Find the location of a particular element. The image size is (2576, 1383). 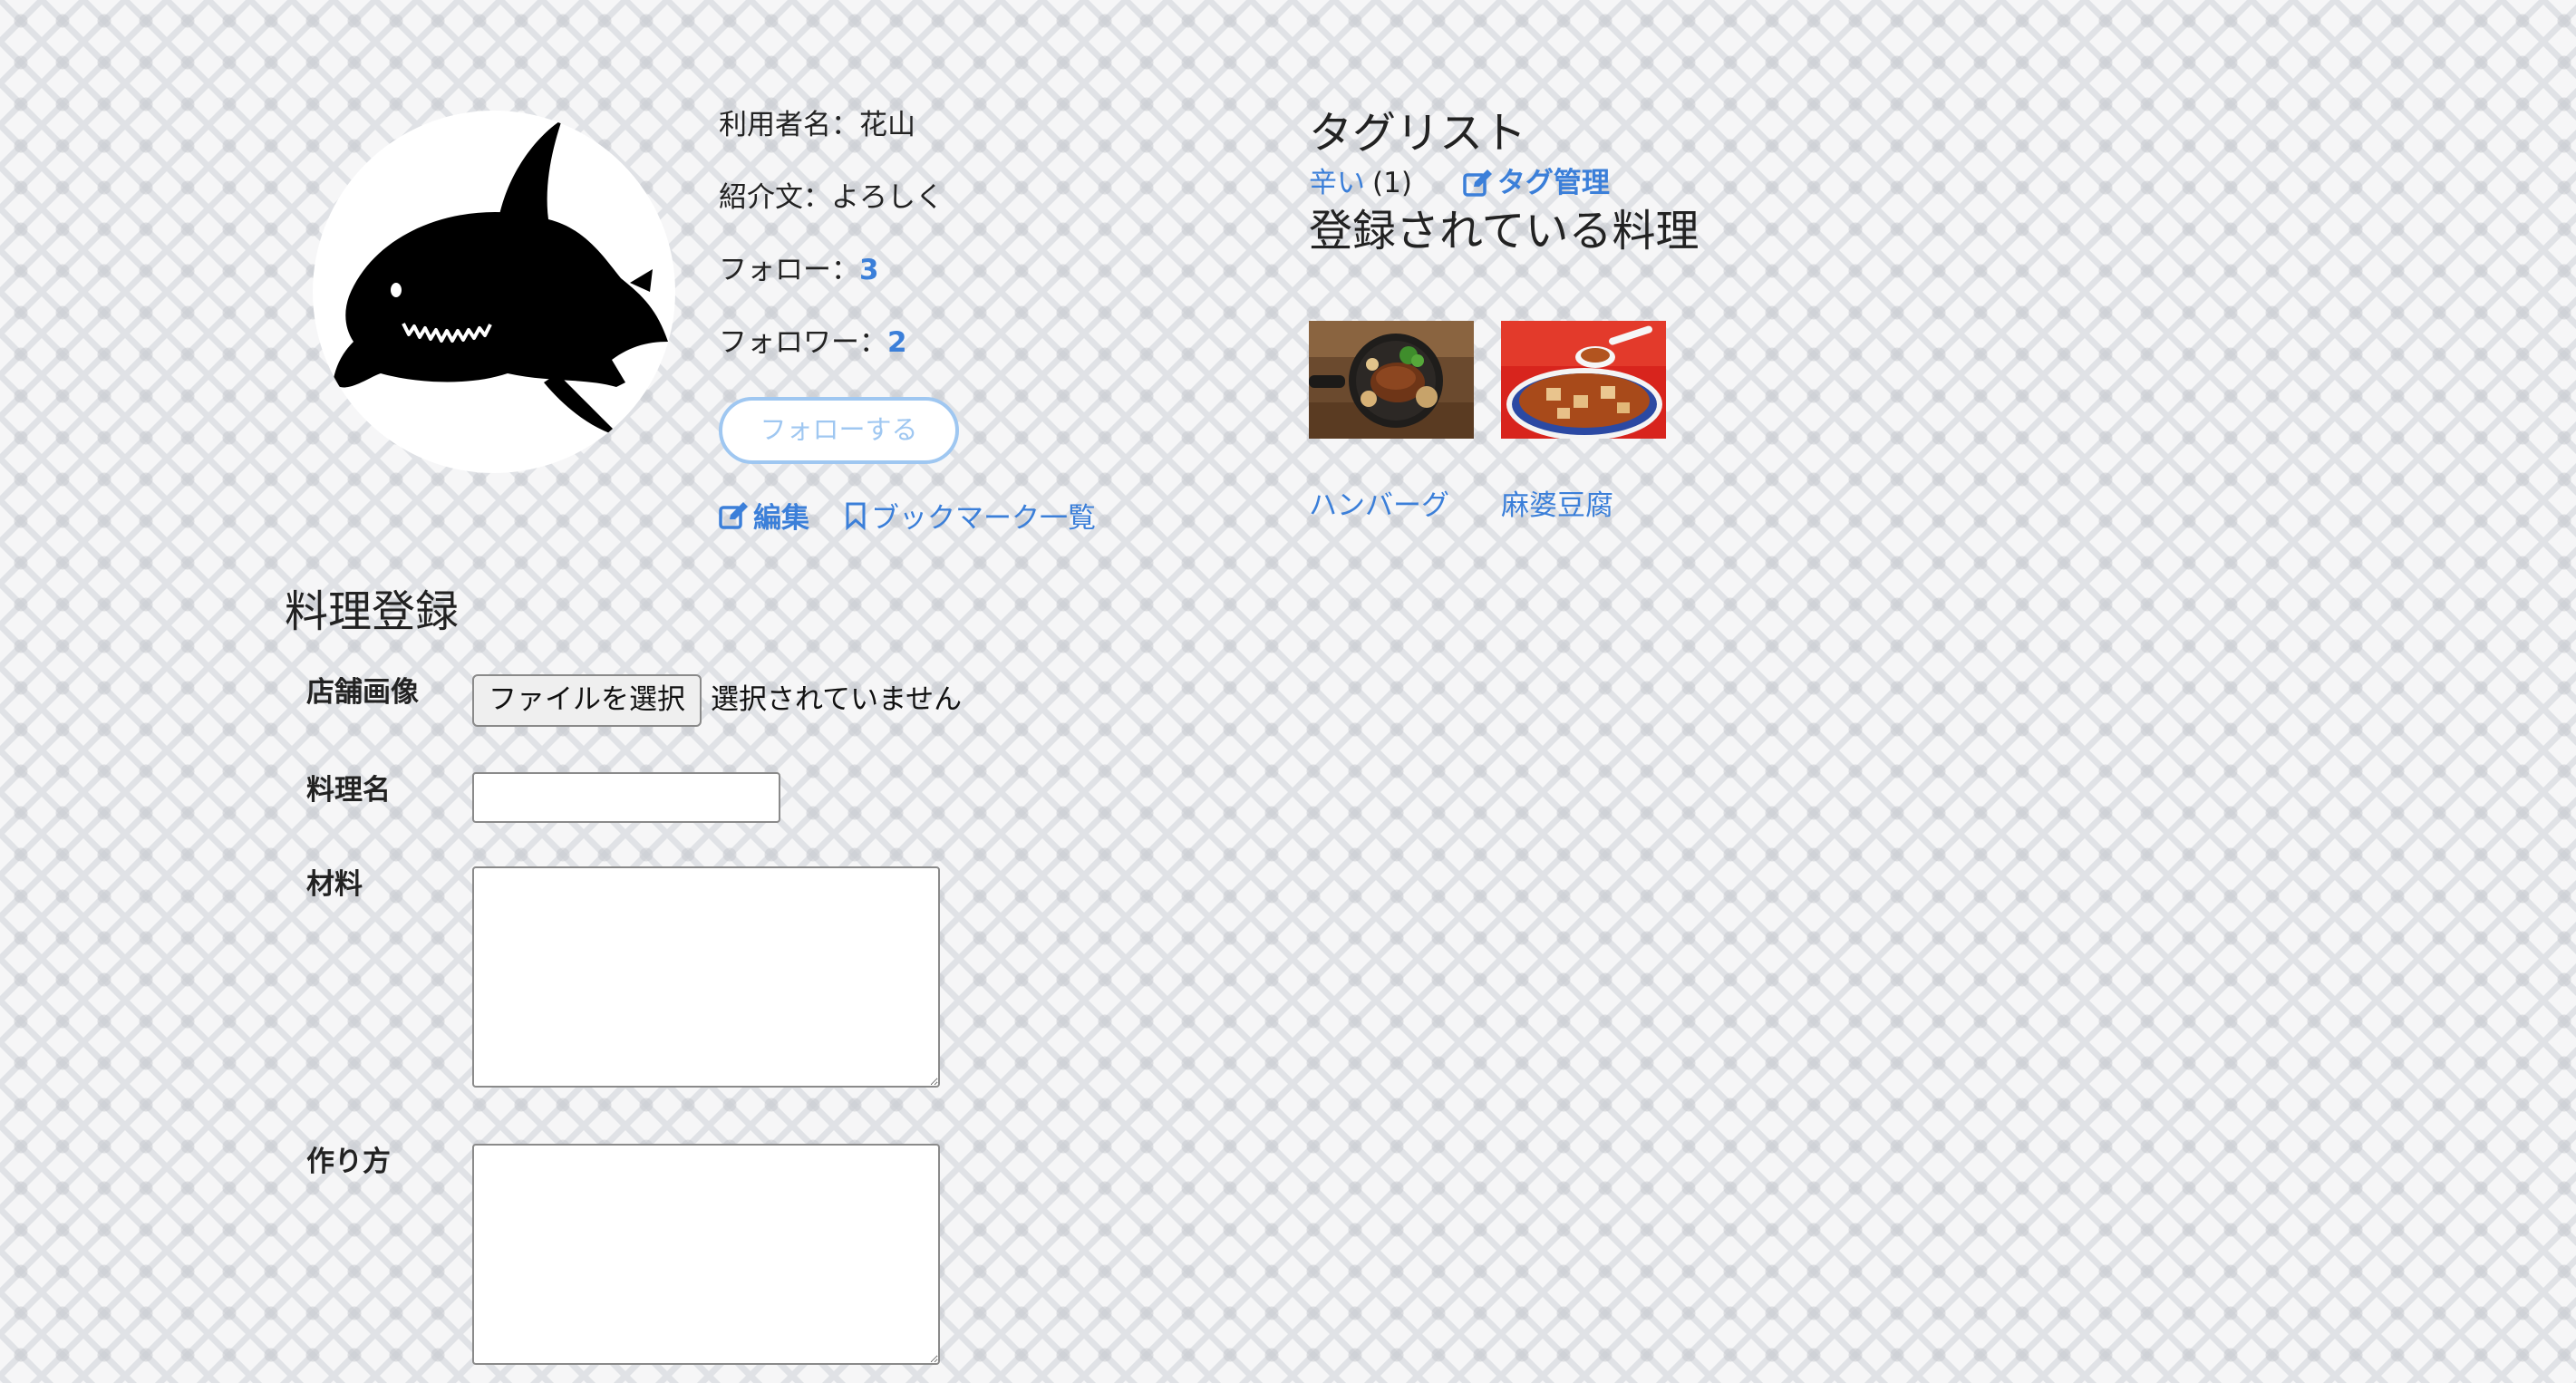

tag-manage-label: タグ管理 is located at coordinates (1553, 183).